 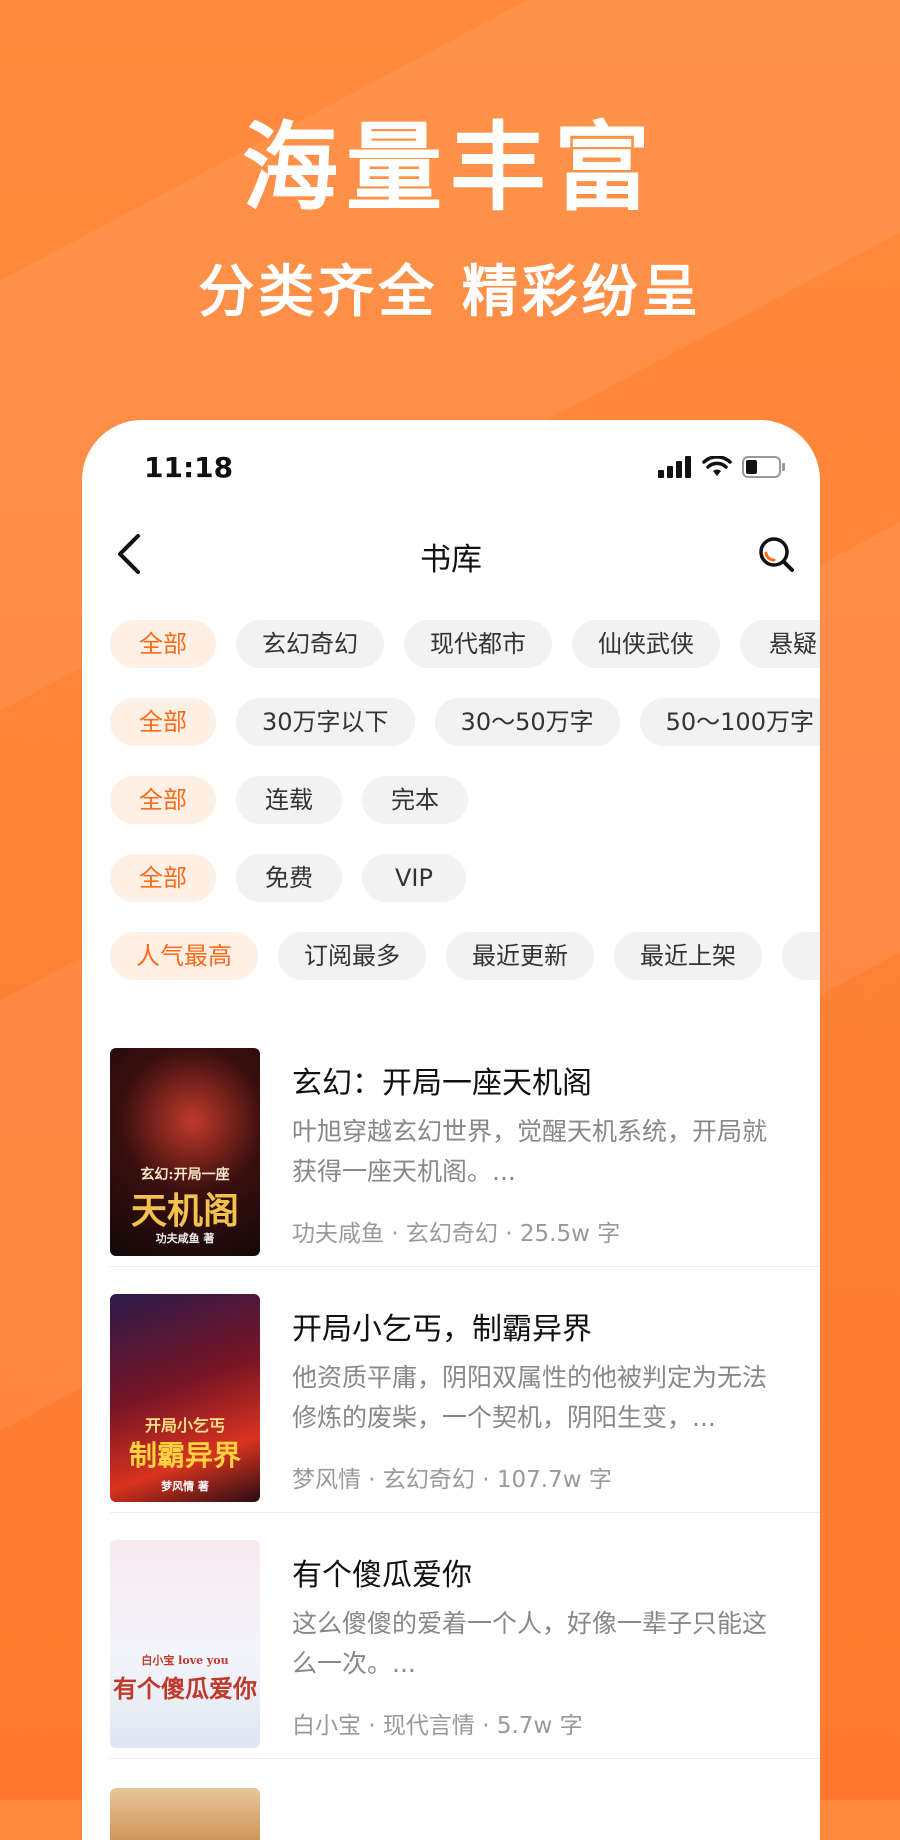 What do you see at coordinates (185, 1398) in the screenshot?
I see `book-cover: 开局小乞丐 制霸异界 梦风情 著` at bounding box center [185, 1398].